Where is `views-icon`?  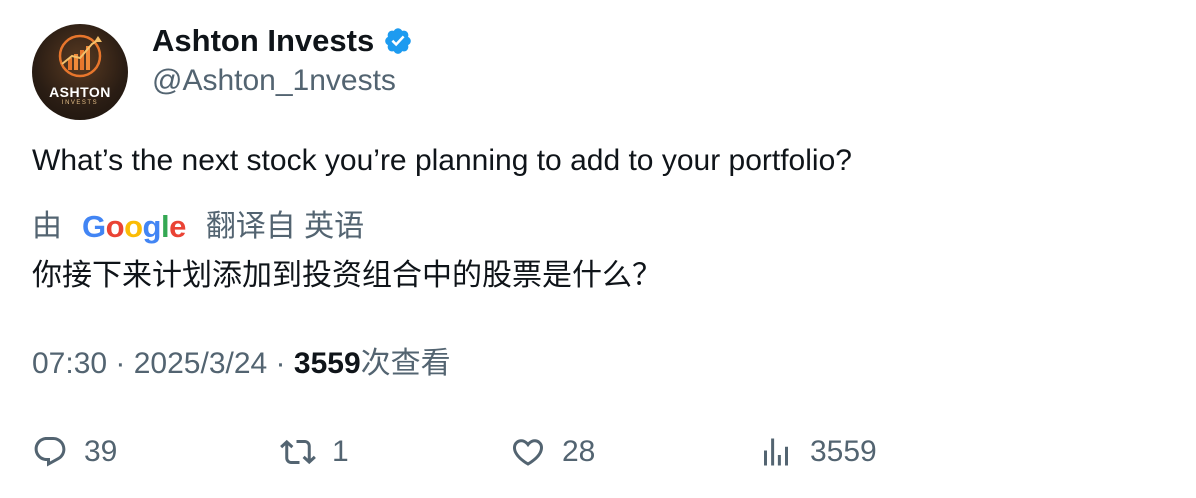
views-icon is located at coordinates (776, 452).